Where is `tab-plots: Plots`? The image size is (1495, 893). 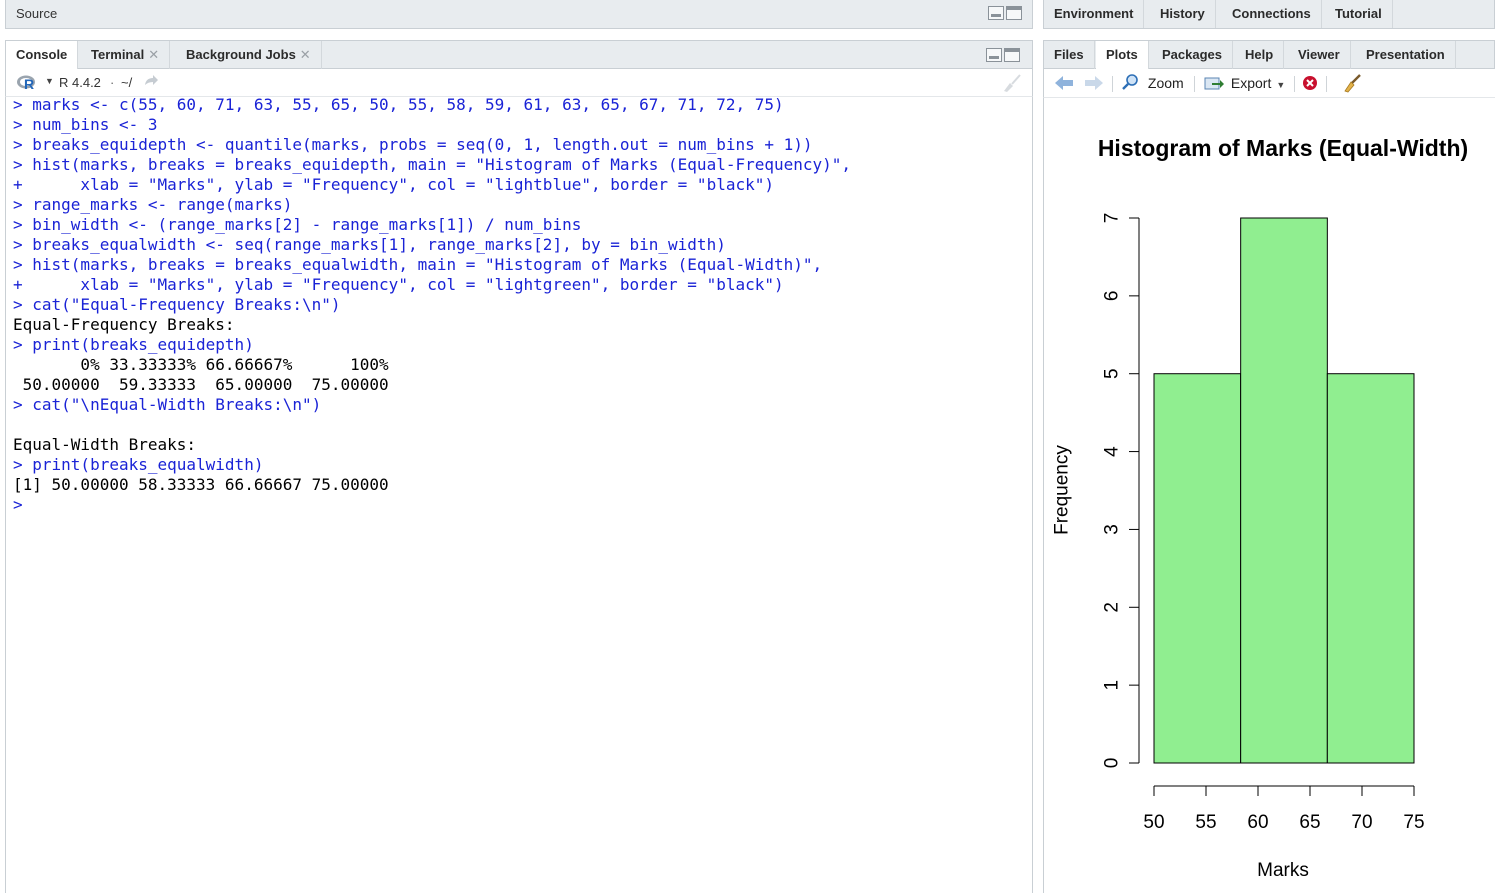 tab-plots: Plots is located at coordinates (1122, 55).